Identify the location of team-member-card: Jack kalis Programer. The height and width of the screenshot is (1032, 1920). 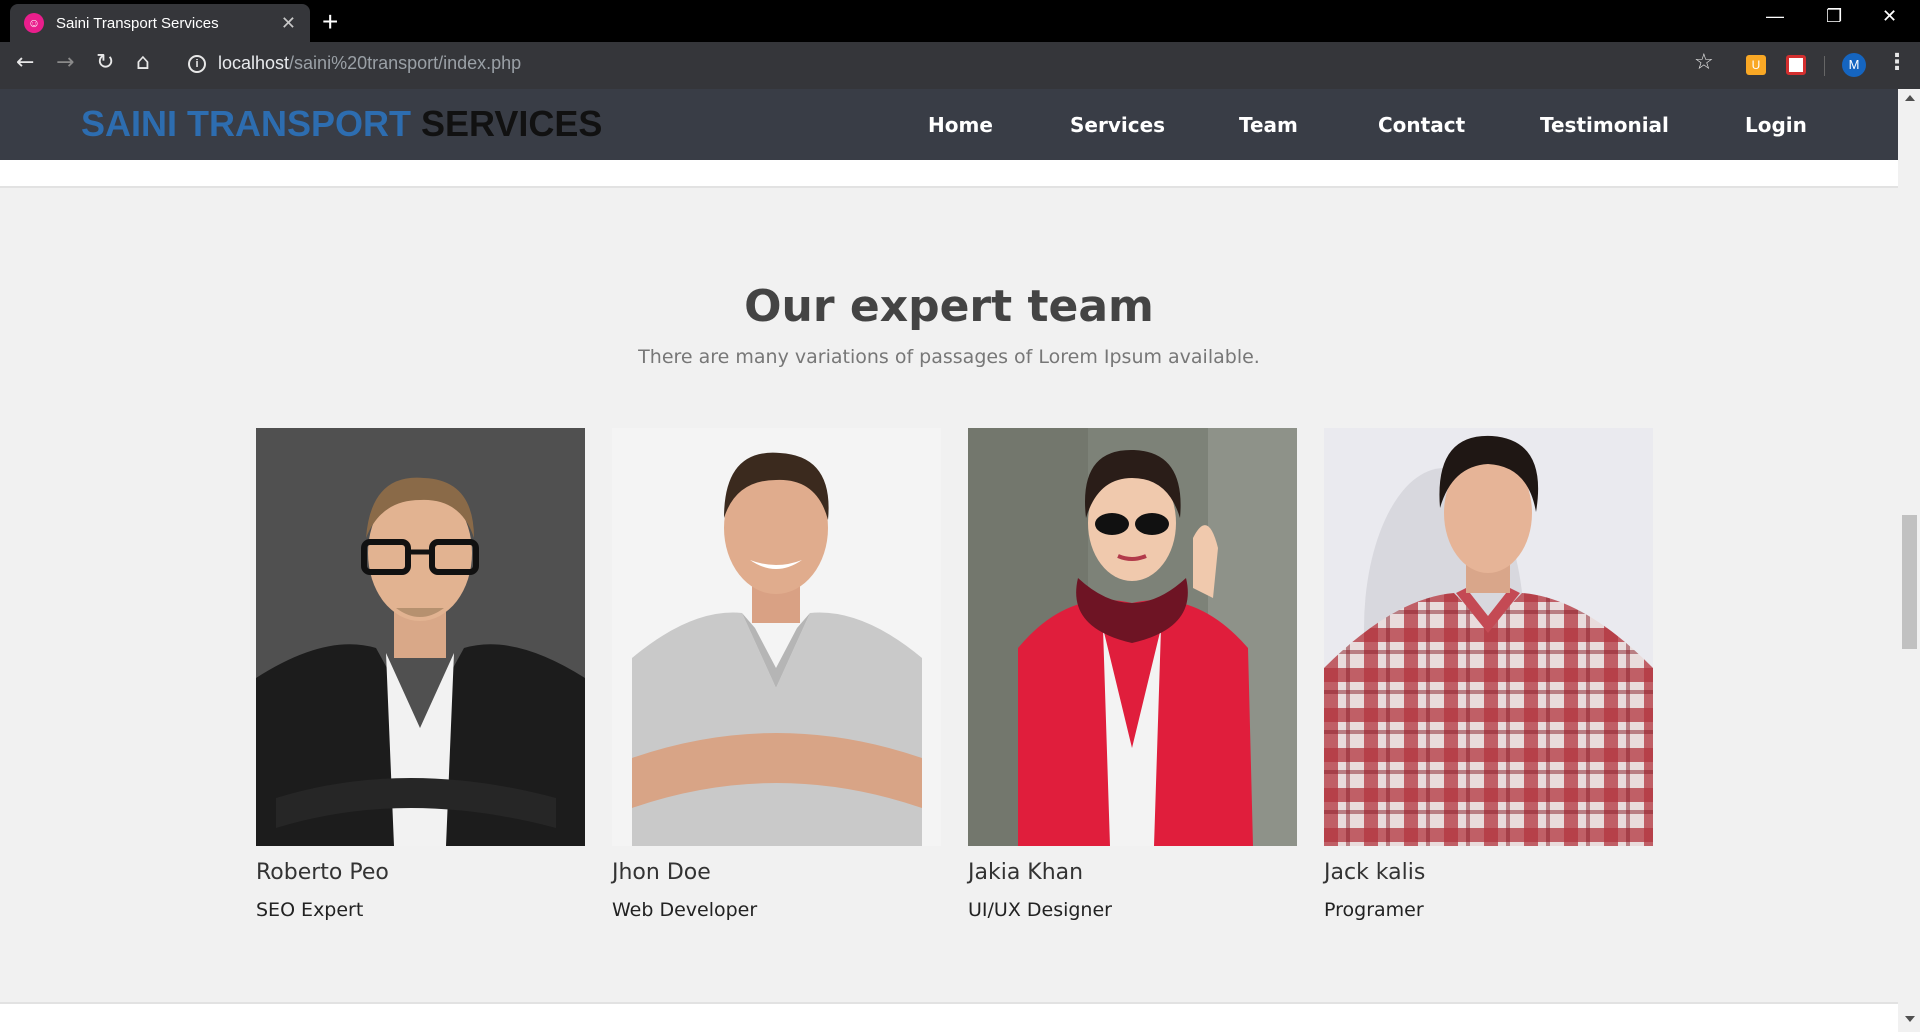
(1488, 674).